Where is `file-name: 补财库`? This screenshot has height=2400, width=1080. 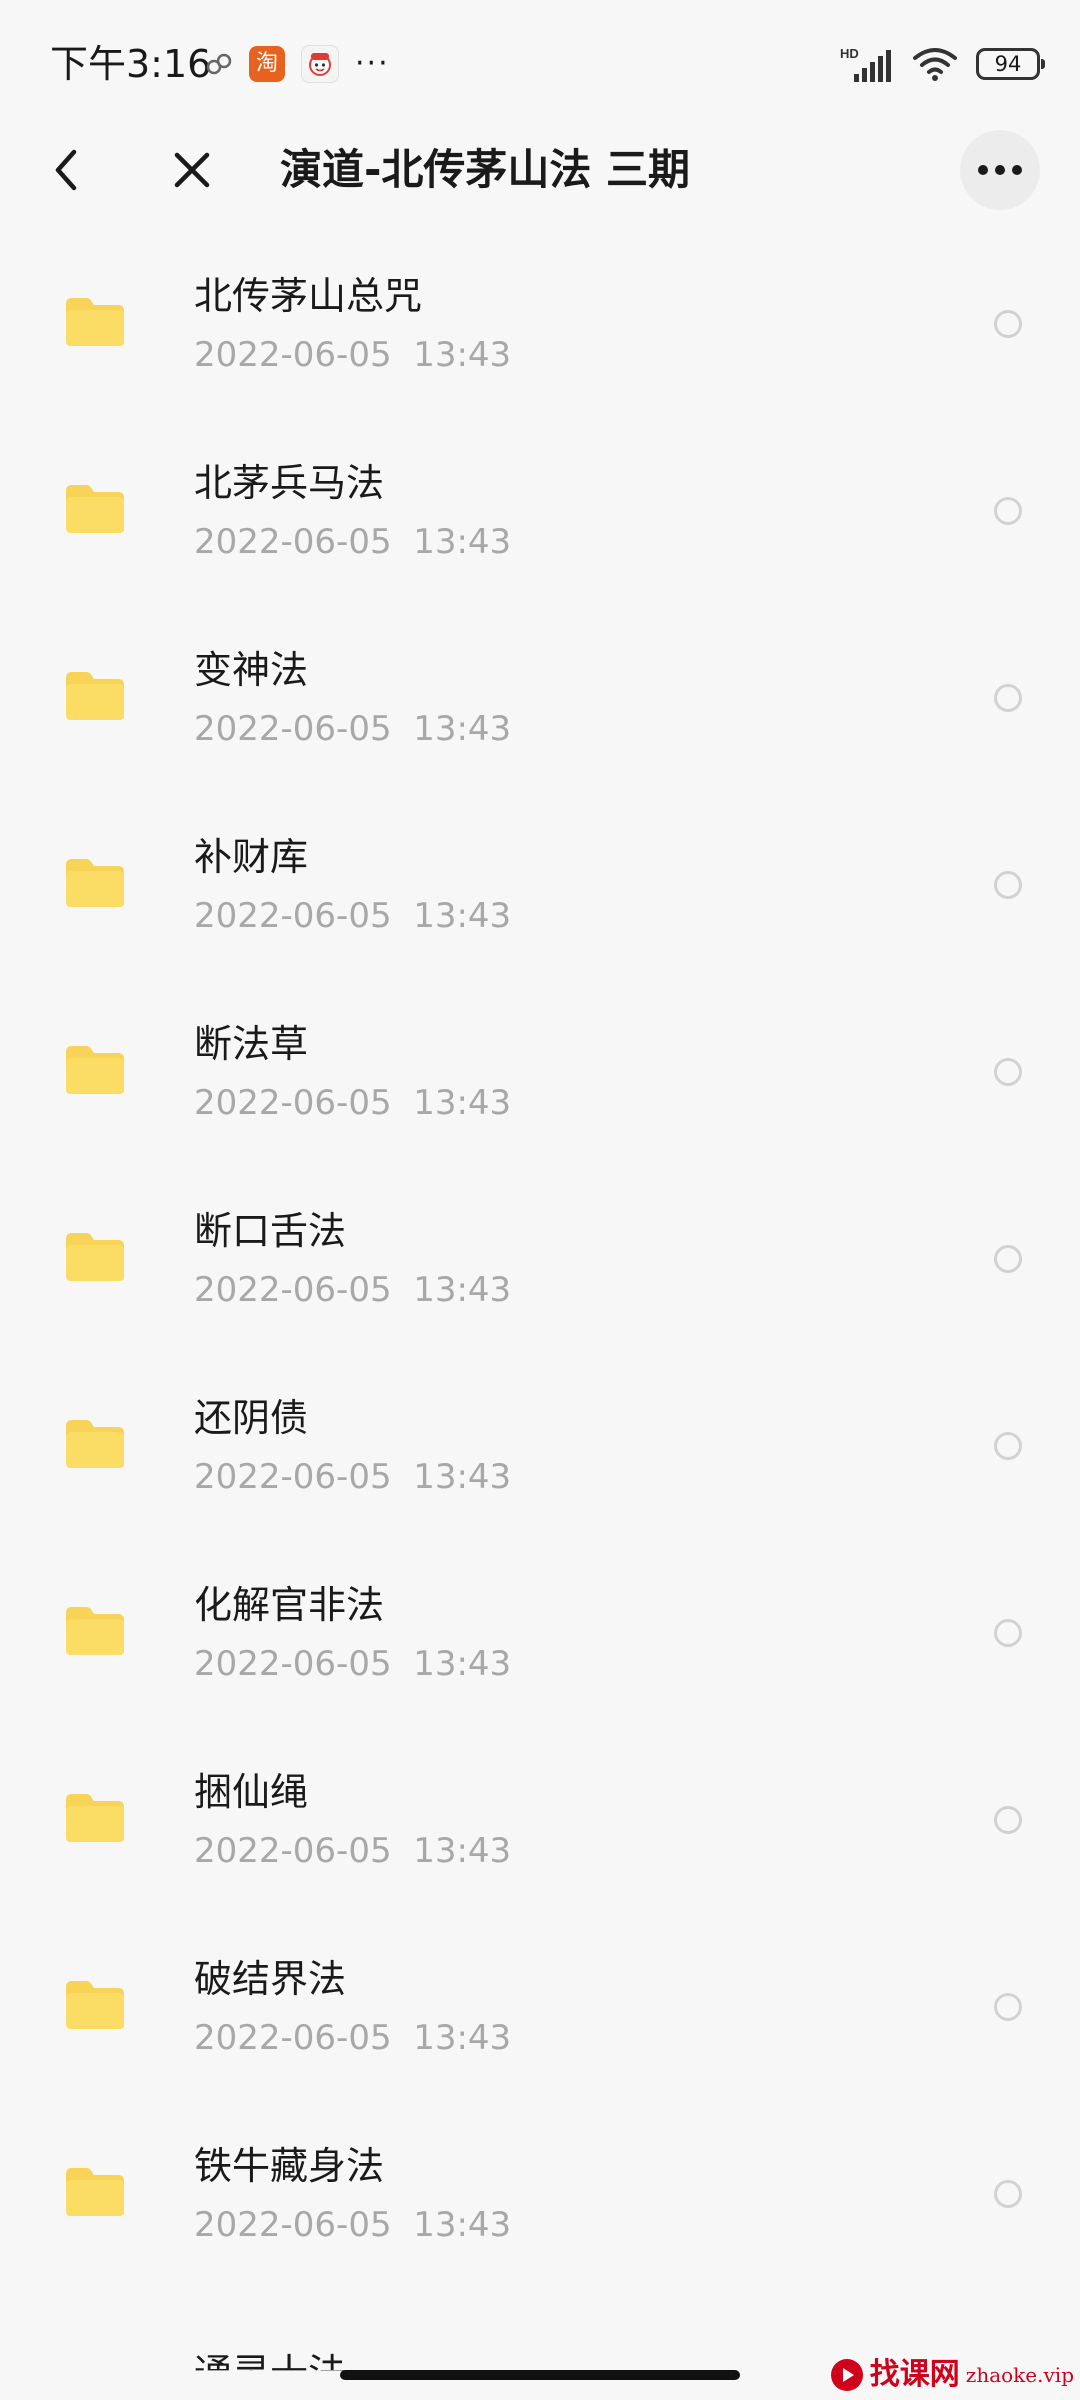 file-name: 补财库 is located at coordinates (251, 857).